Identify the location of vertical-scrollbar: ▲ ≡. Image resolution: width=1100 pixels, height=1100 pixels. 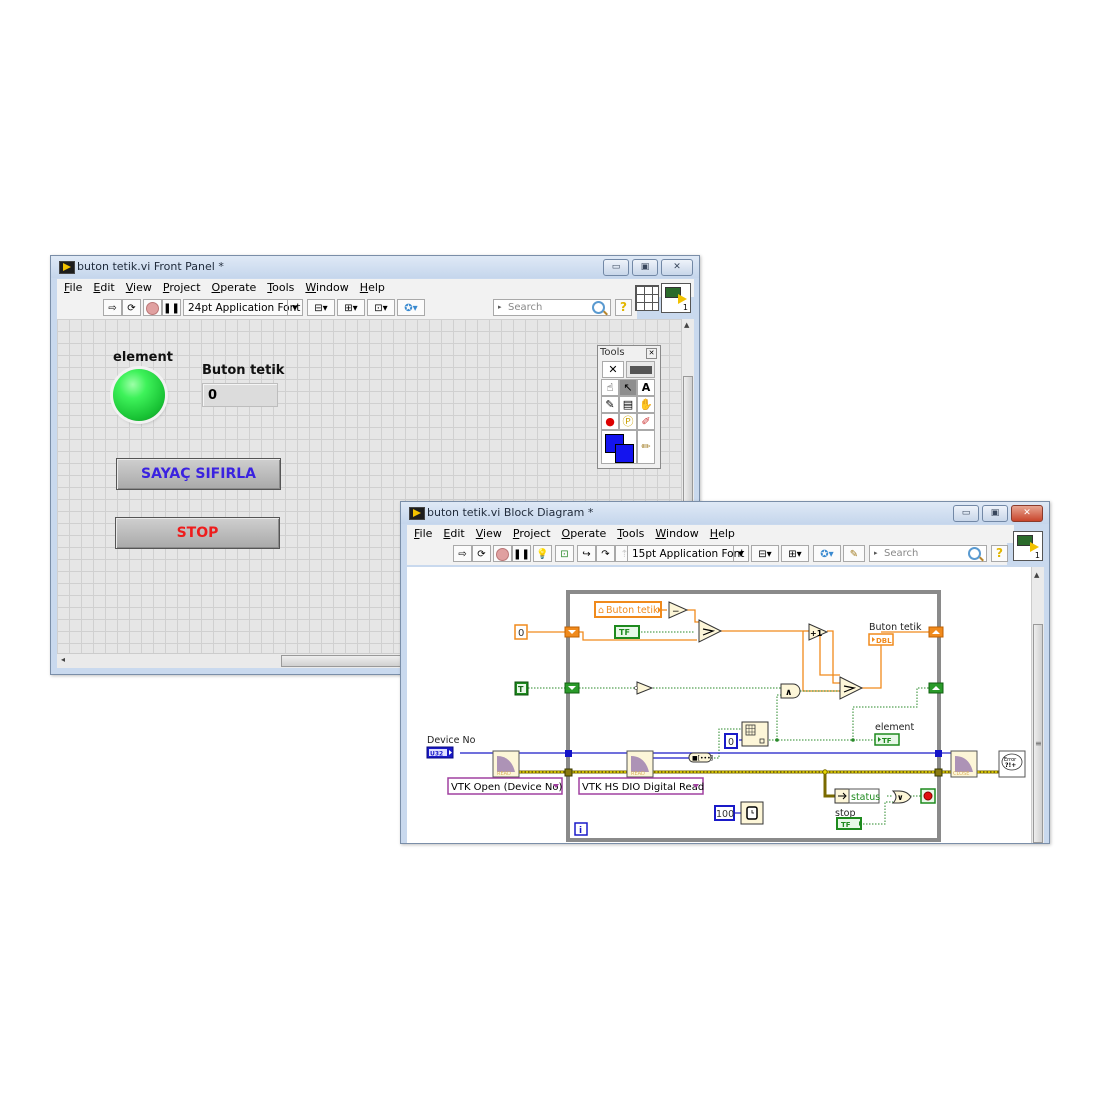
(1037, 705).